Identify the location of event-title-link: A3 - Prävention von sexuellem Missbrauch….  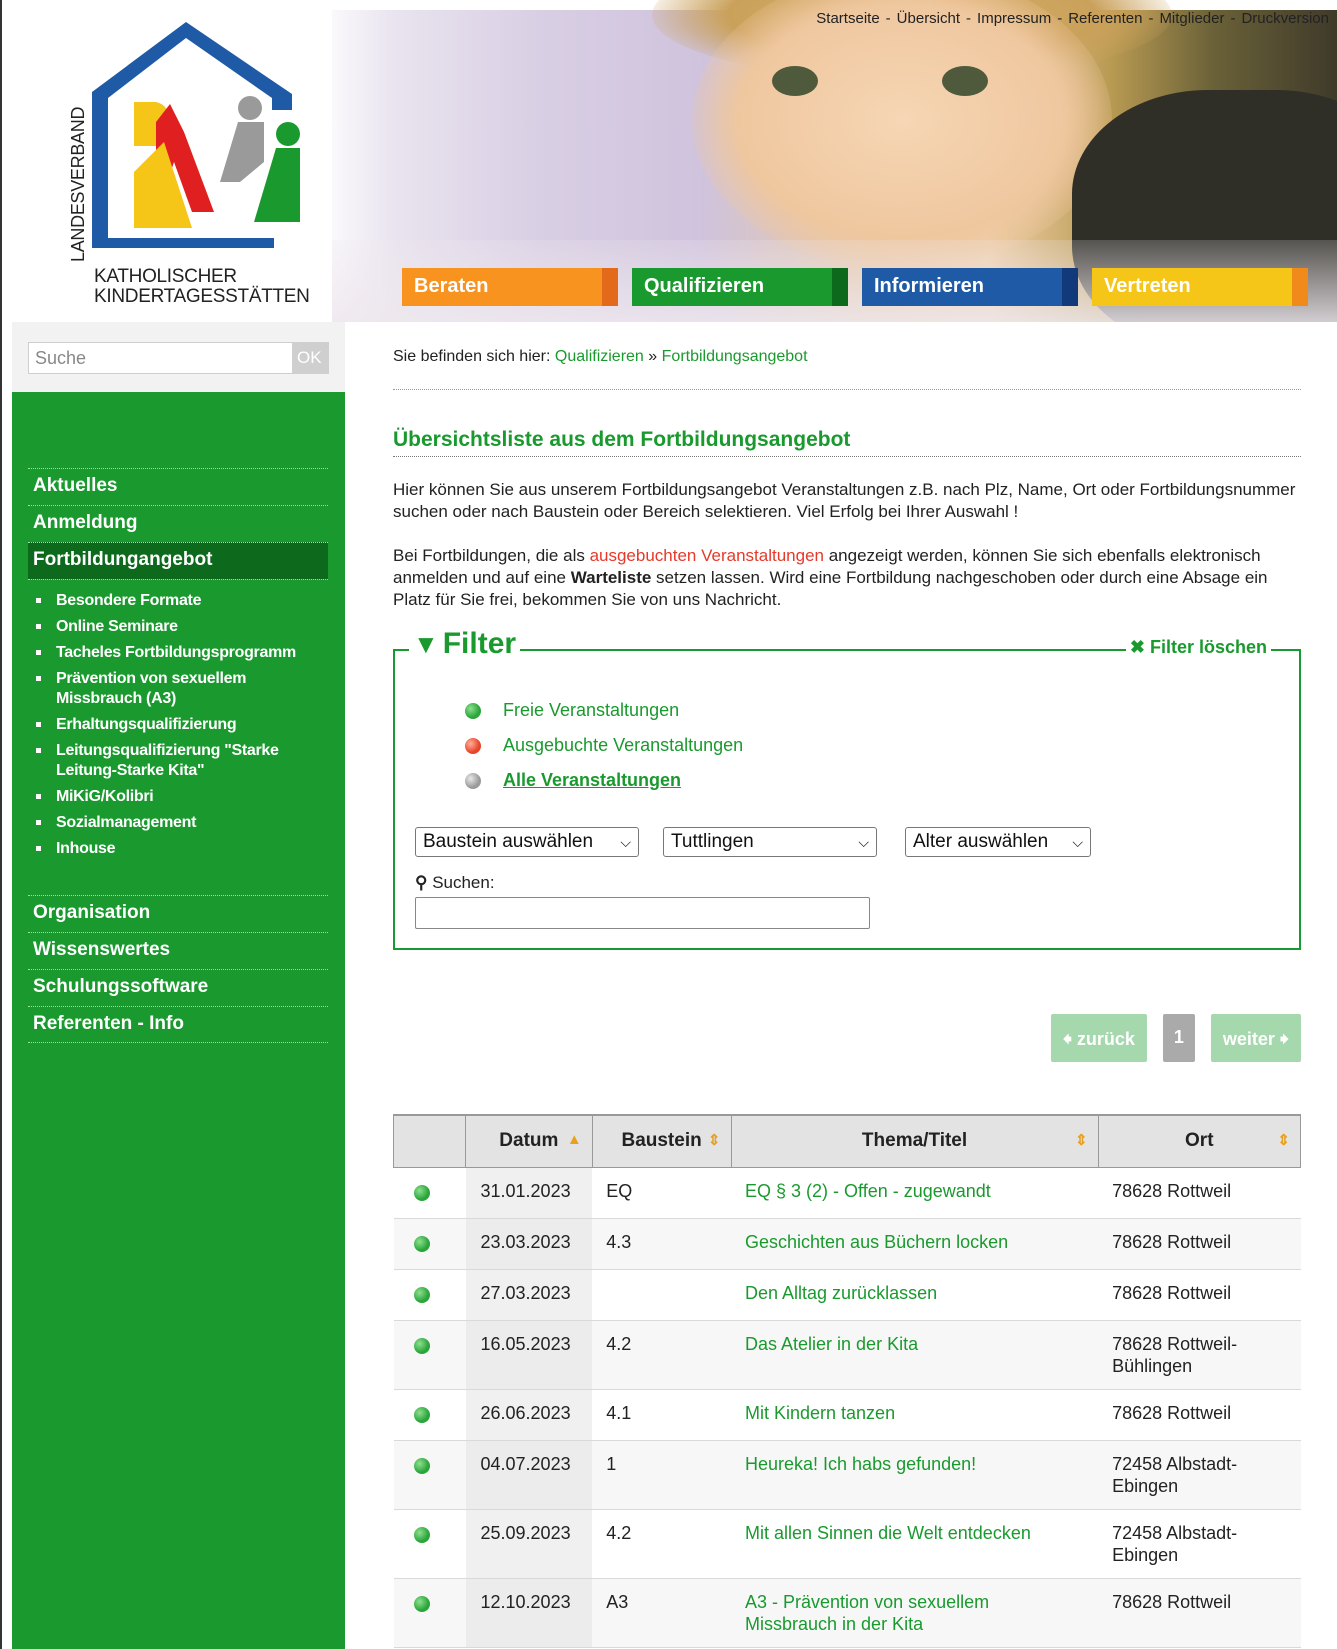
(915, 1613).